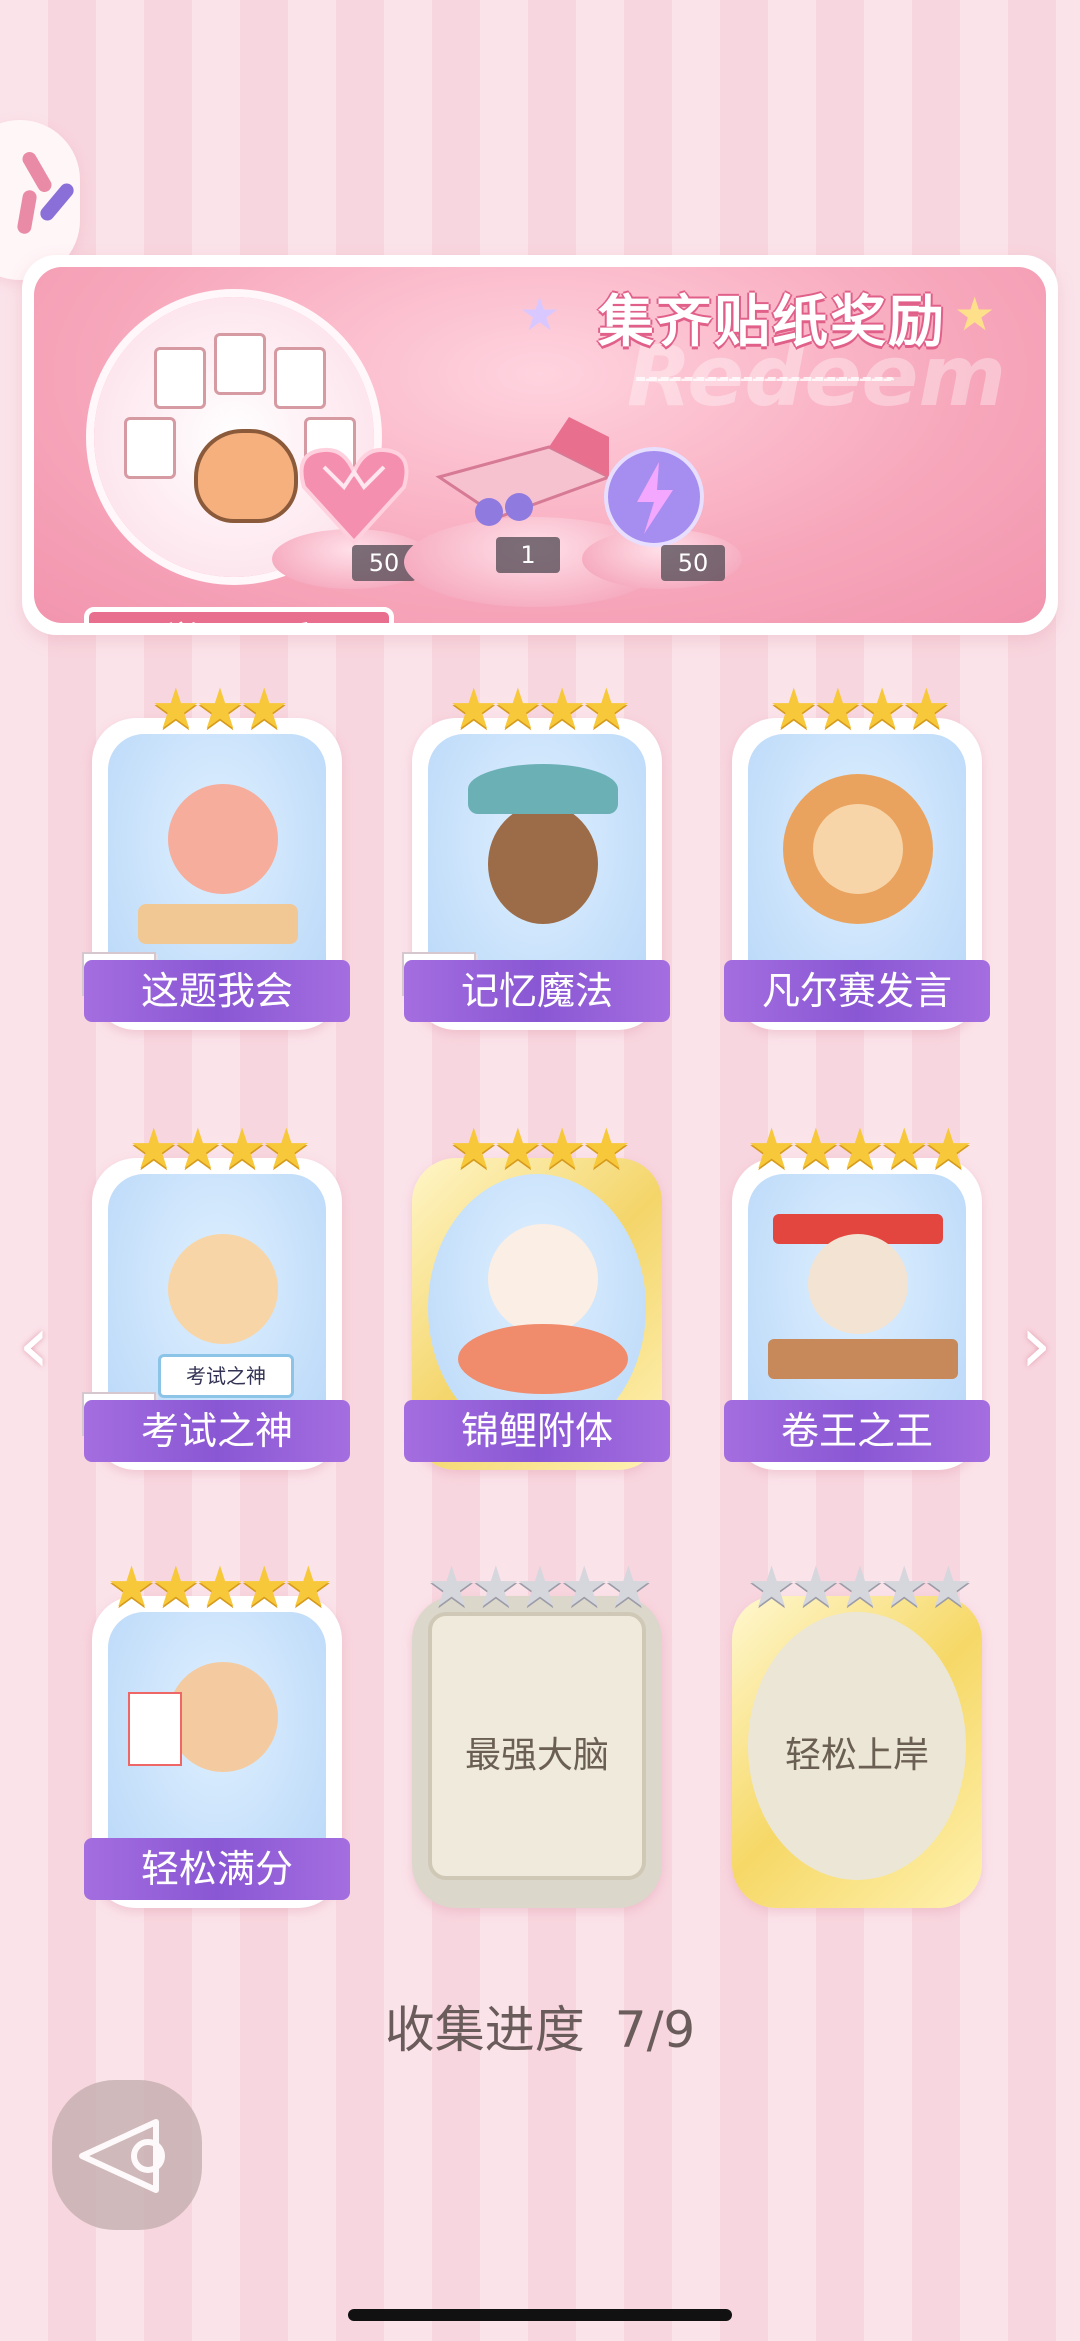 The image size is (1080, 2341). I want to click on studying-cat-sticker-art, so click(858, 1284).